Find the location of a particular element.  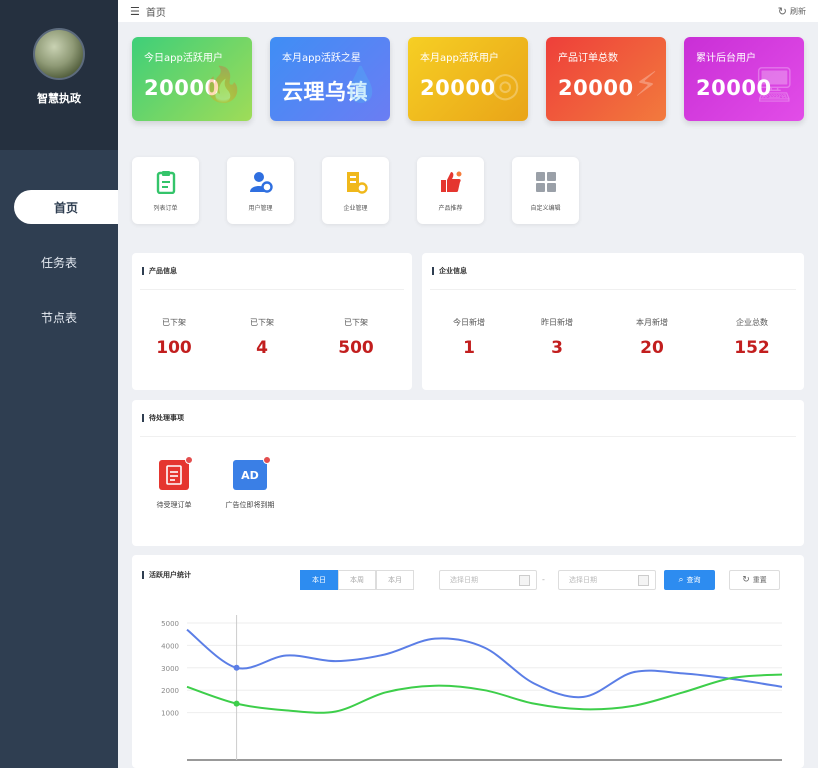

panel-title: 待处理事项 is located at coordinates (163, 418).